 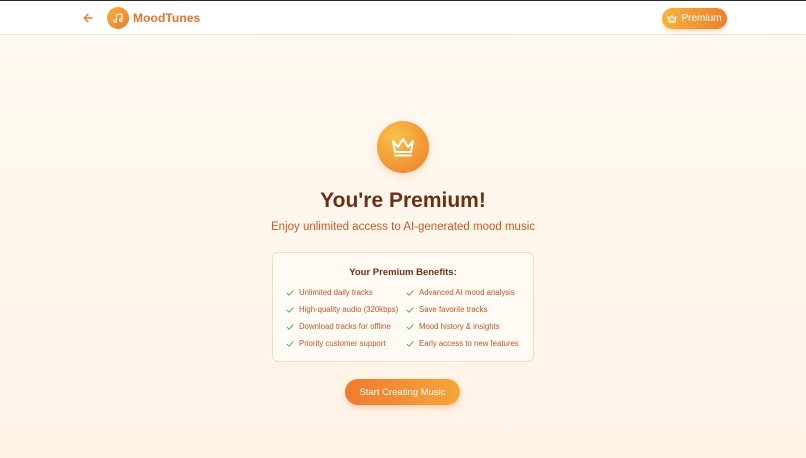 I want to click on benefit-label: Download tracks for offline, so click(x=345, y=326).